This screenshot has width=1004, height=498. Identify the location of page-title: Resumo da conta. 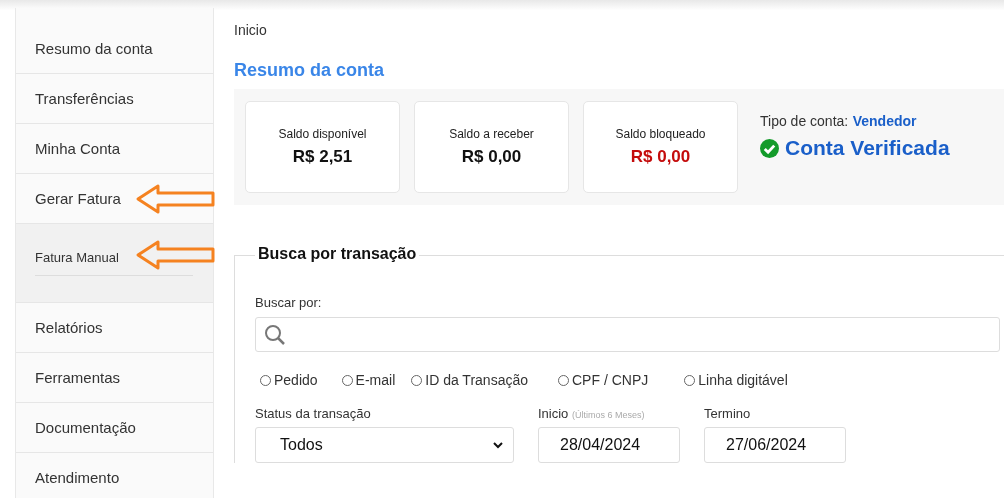
(310, 70).